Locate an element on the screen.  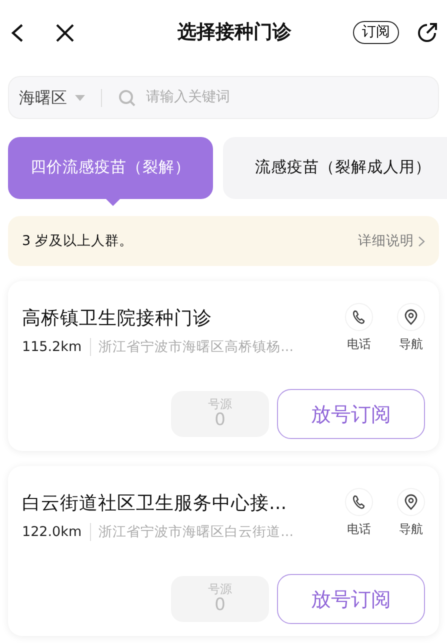
distance-text: 115.2km is located at coordinates (52, 347).